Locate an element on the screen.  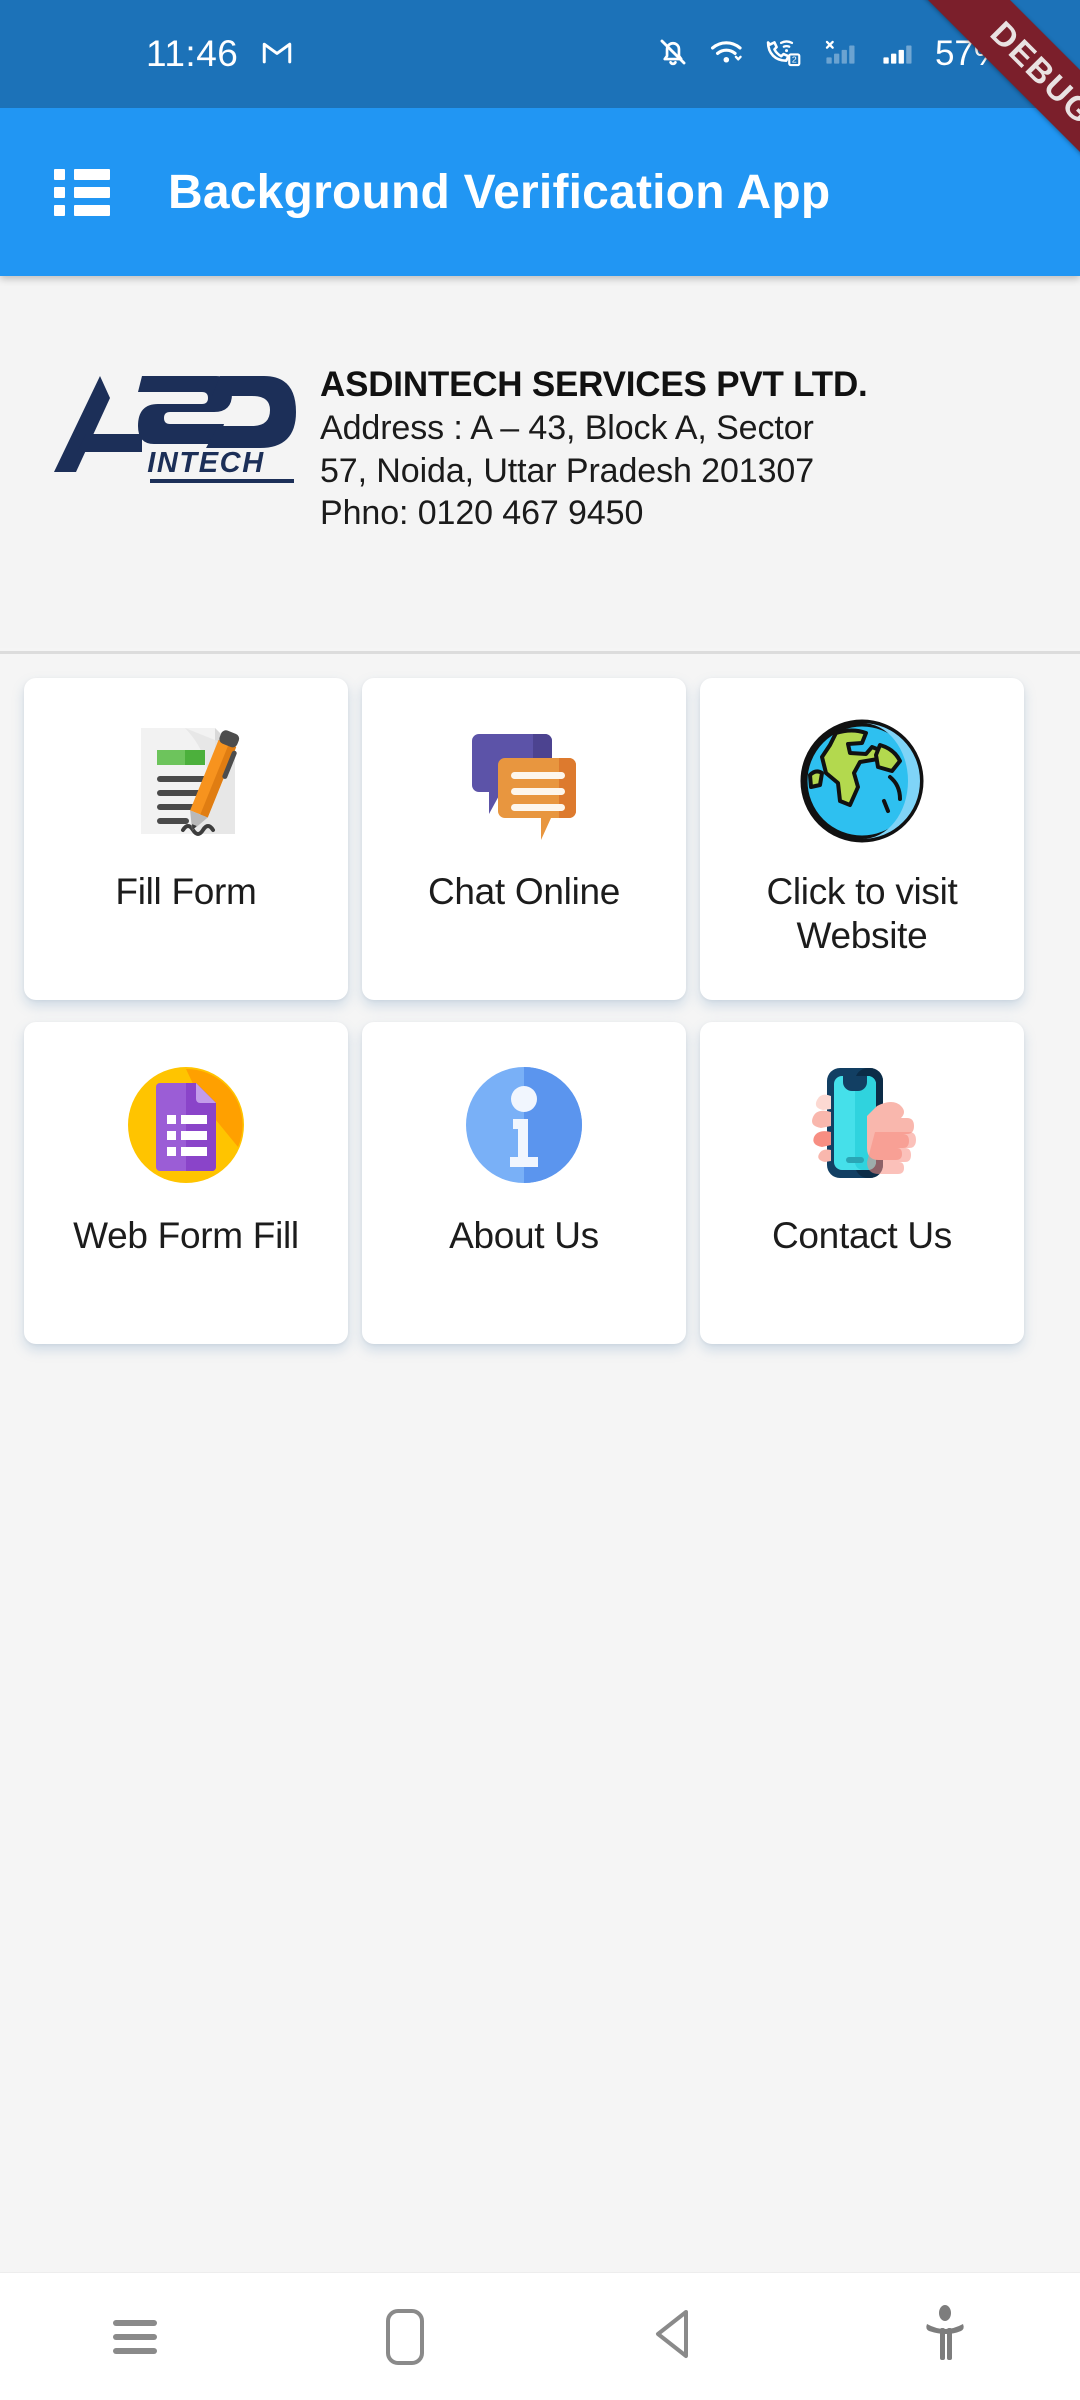
back-button is located at coordinates (675, 2336).